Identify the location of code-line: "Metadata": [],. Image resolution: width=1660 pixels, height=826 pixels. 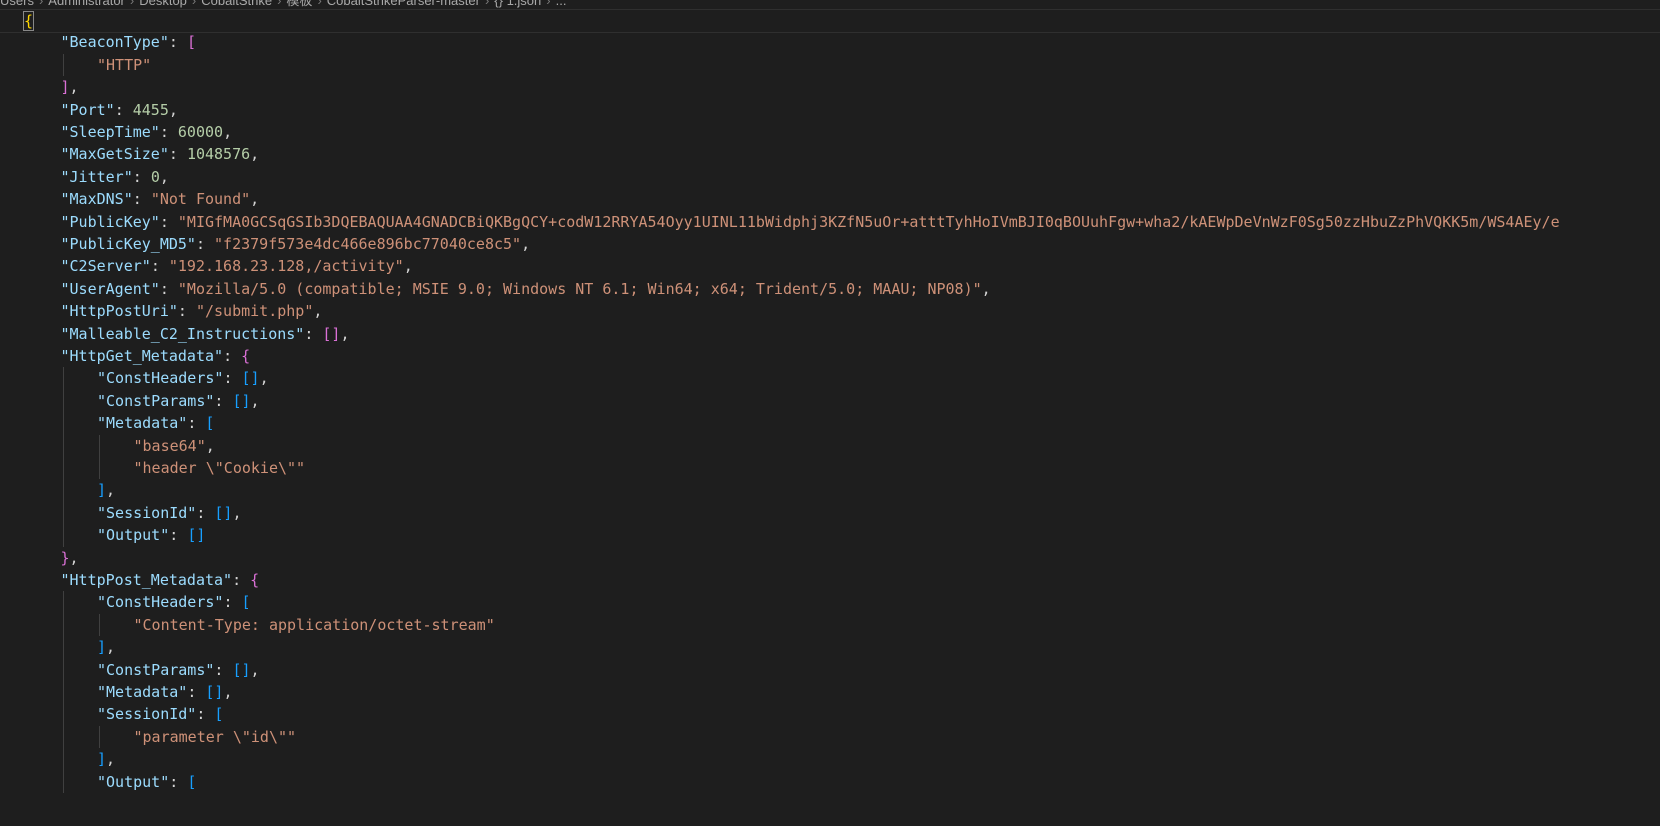
(830, 693).